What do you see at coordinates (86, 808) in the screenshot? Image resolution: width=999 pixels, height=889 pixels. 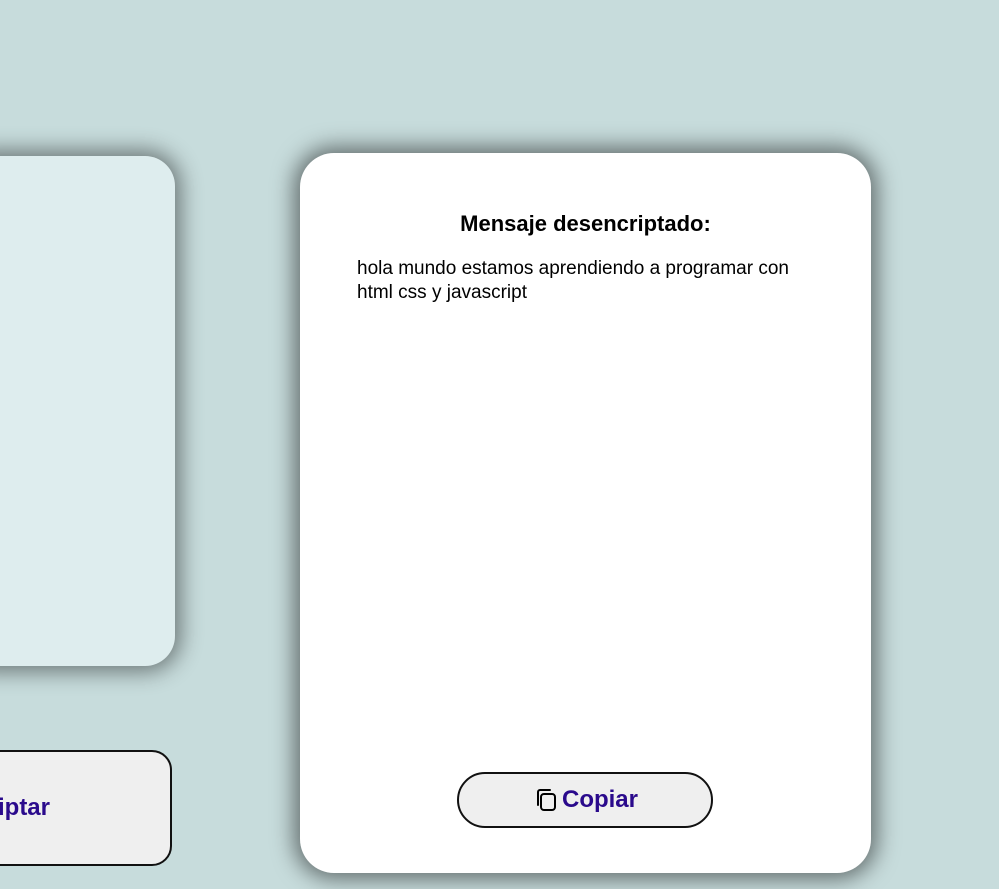 I see `decrypt-button: iptar` at bounding box center [86, 808].